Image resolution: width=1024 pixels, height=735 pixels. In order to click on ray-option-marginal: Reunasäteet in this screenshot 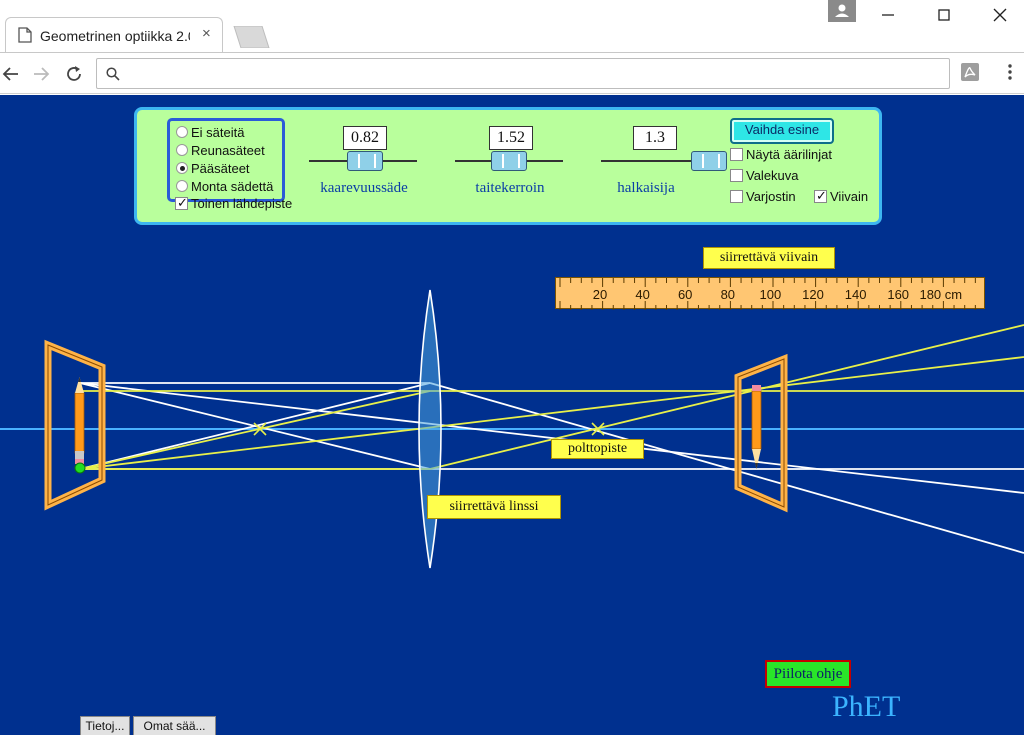, I will do `click(220, 150)`.